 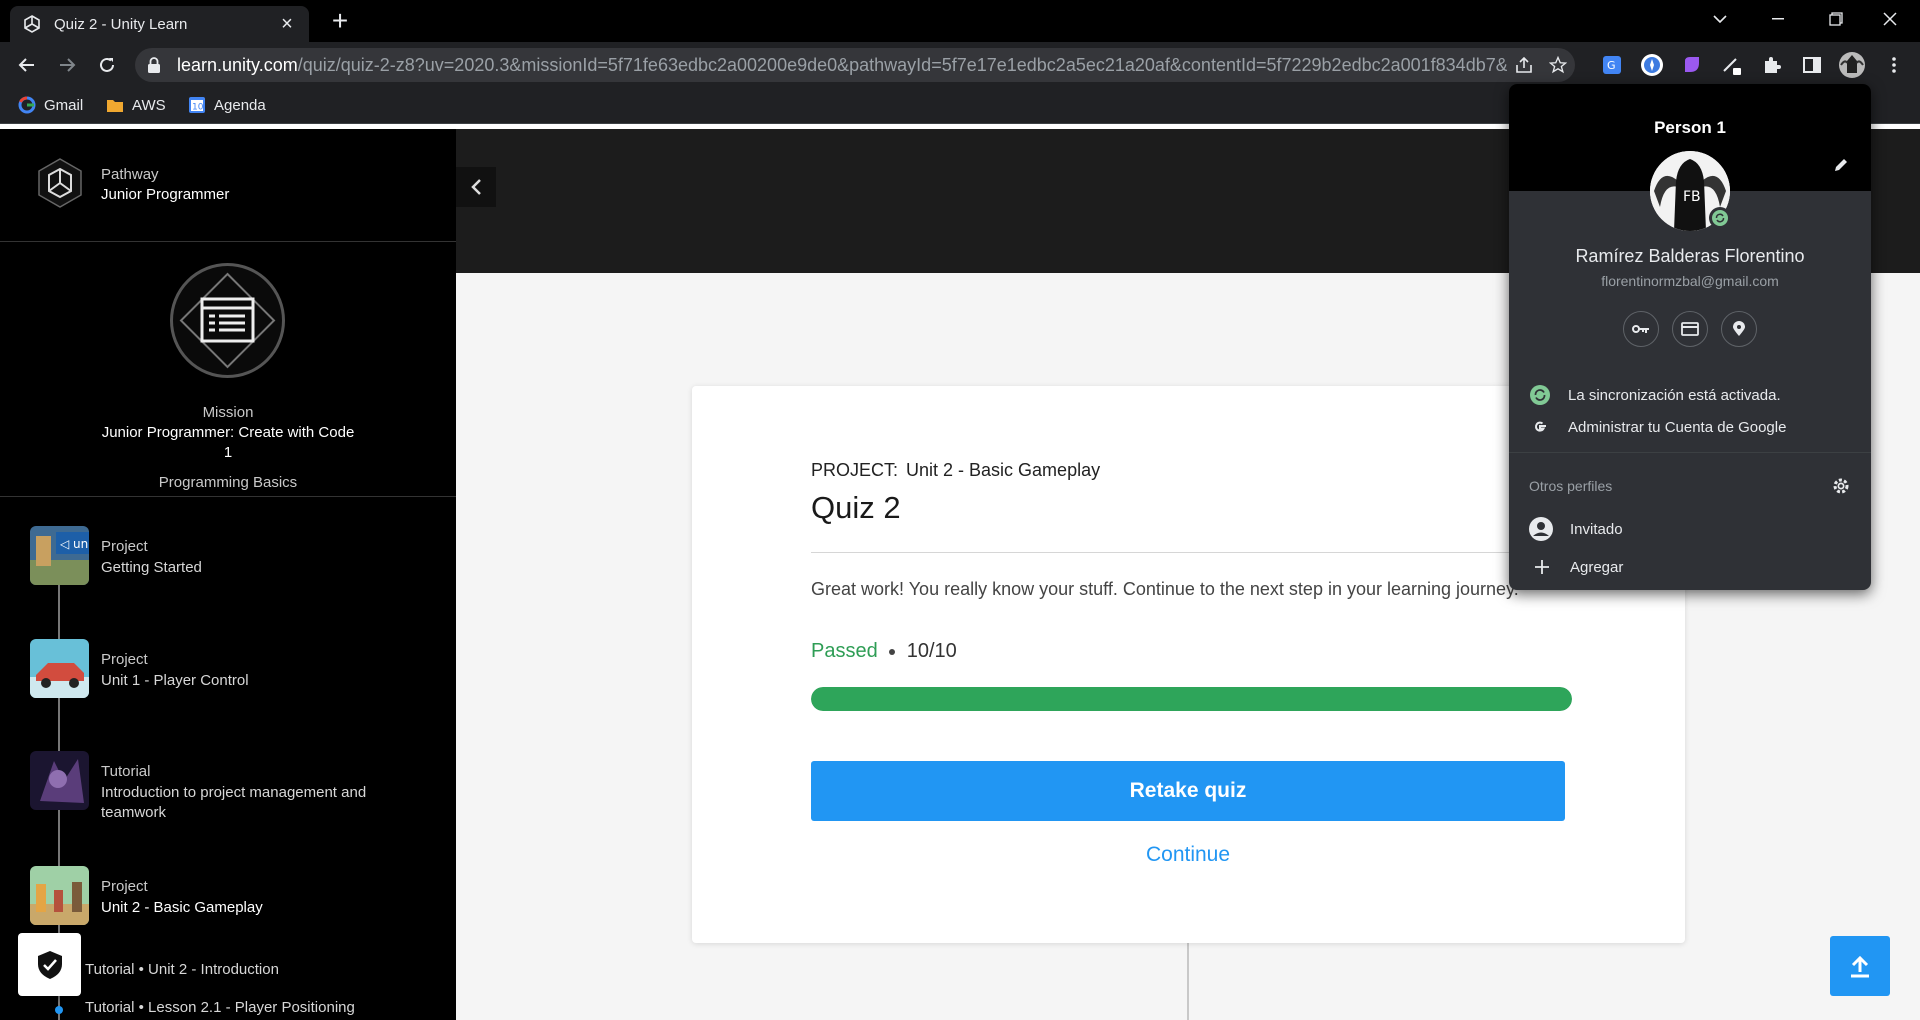 I want to click on pathway-header: Pathway Junior Programmer, so click(x=228, y=185).